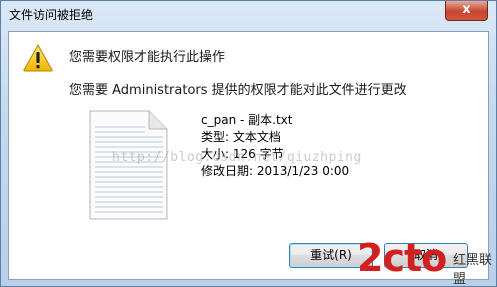  Describe the element at coordinates (402, 258) in the screenshot. I see `logo-text: 2cto` at that location.